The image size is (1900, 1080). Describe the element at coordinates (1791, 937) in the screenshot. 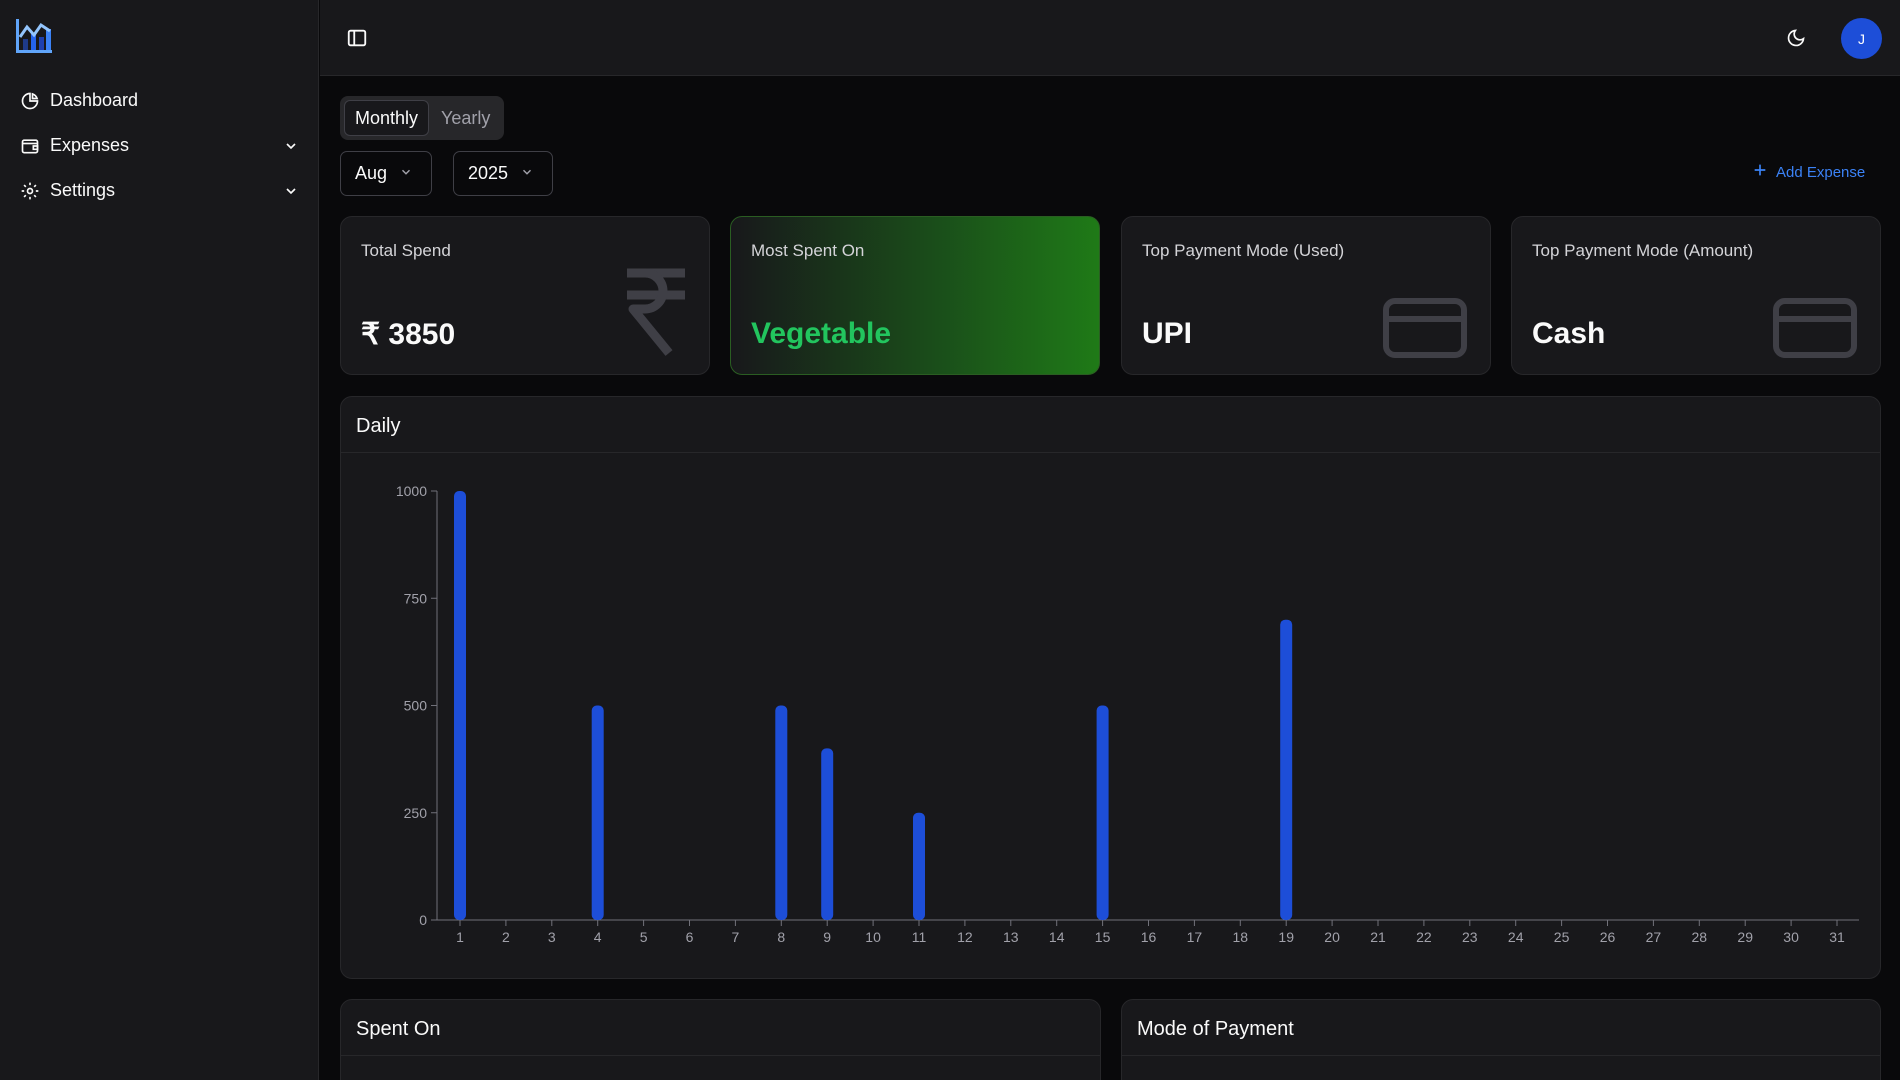

I see `x-tick-label: 30` at that location.